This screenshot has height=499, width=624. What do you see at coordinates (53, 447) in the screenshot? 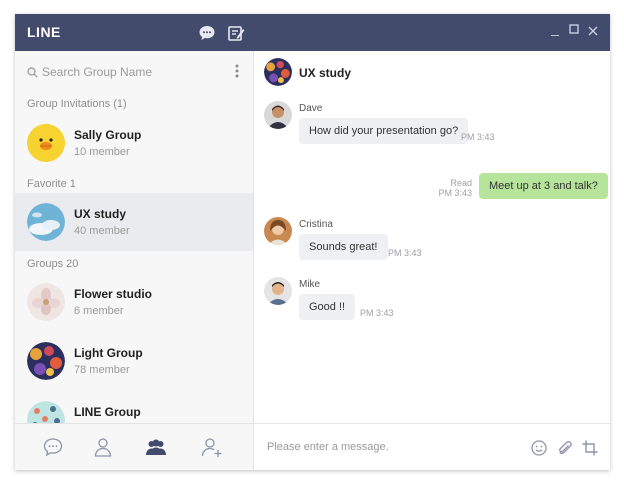
I see `chat-icon` at bounding box center [53, 447].